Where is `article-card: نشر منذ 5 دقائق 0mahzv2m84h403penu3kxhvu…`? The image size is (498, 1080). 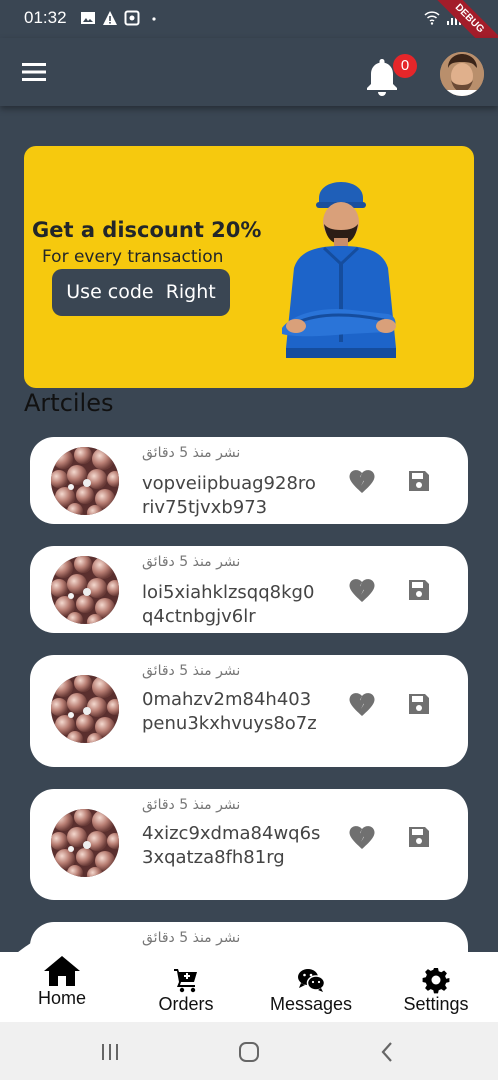
article-card: نشر منذ 5 دقائق 0mahzv2m84h403penu3kxhvu… is located at coordinates (249, 711).